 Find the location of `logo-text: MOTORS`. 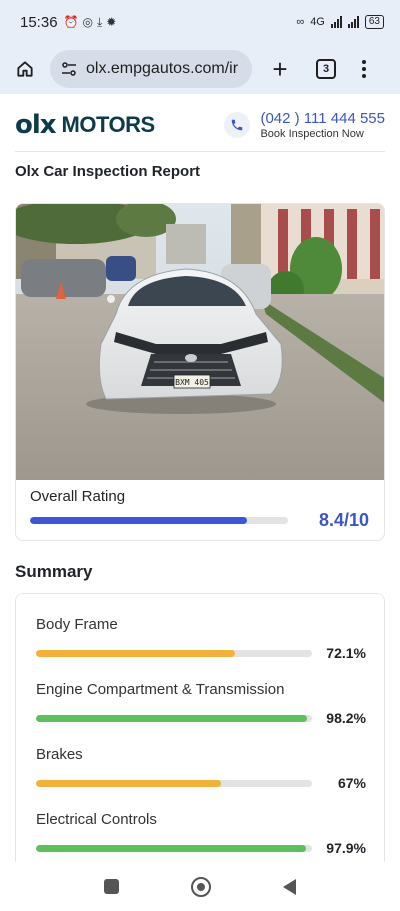

logo-text: MOTORS is located at coordinates (108, 124).